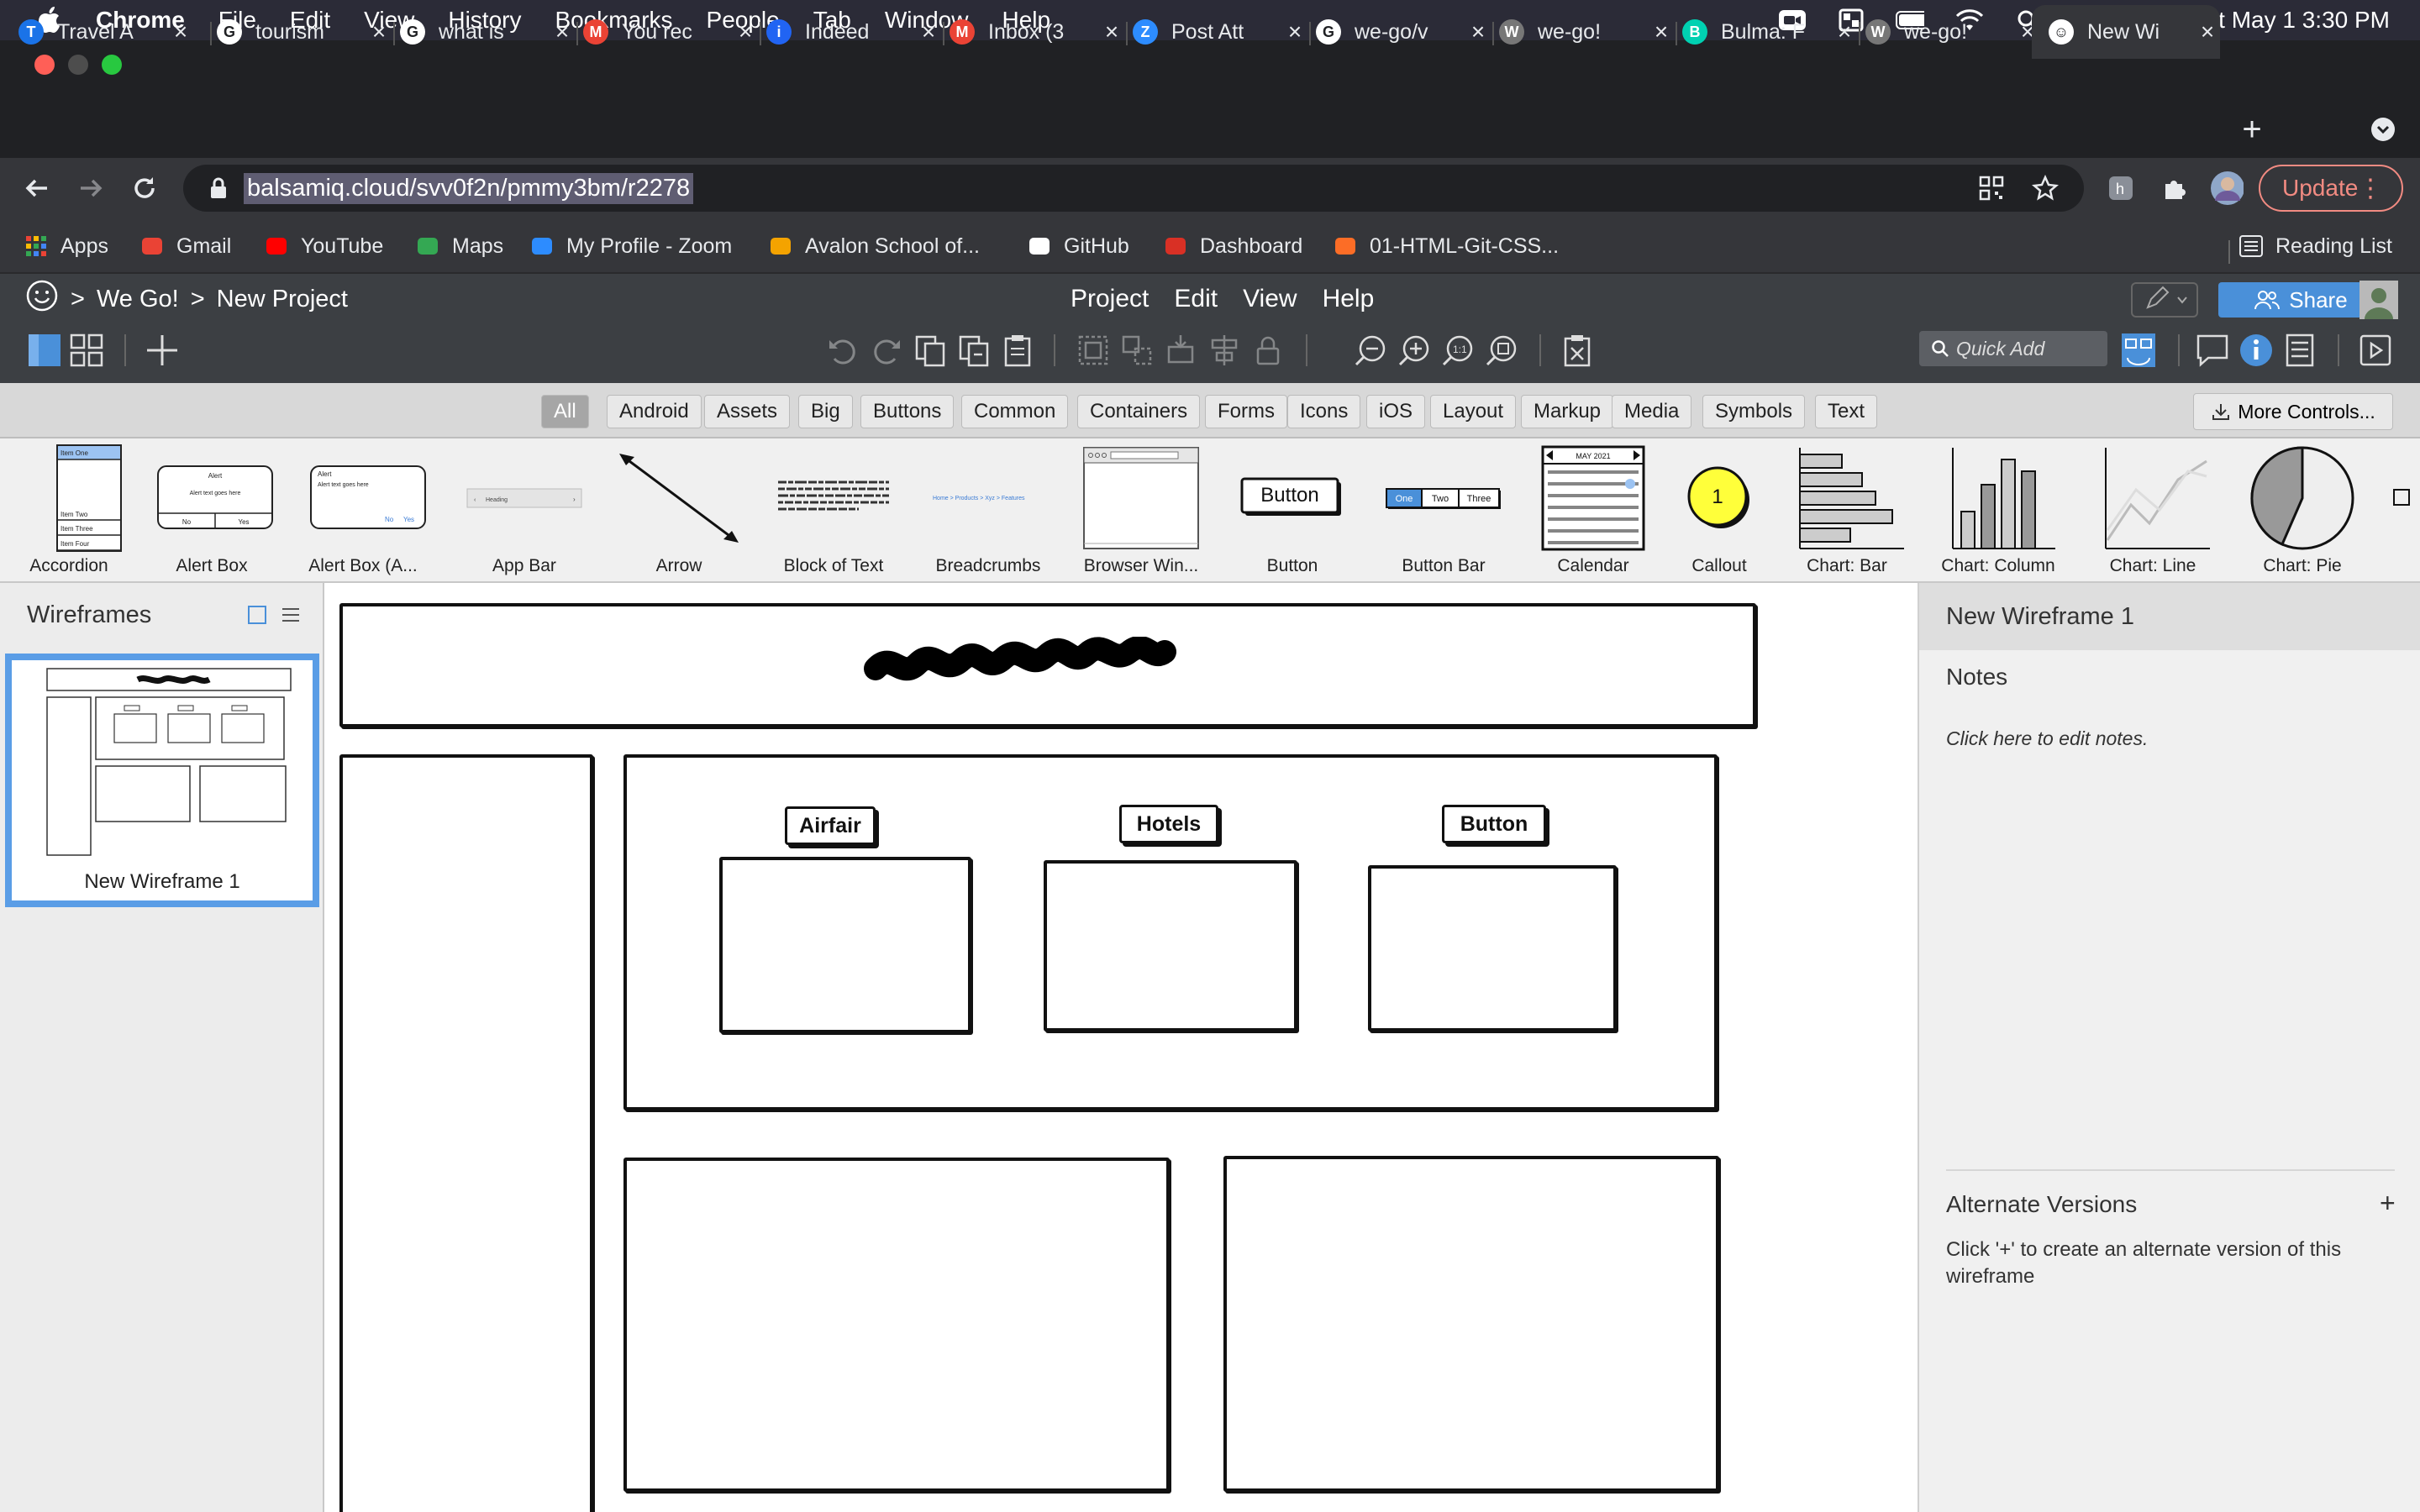  Describe the element at coordinates (2121, 188) in the screenshot. I see `extension-h-icon: h` at that location.